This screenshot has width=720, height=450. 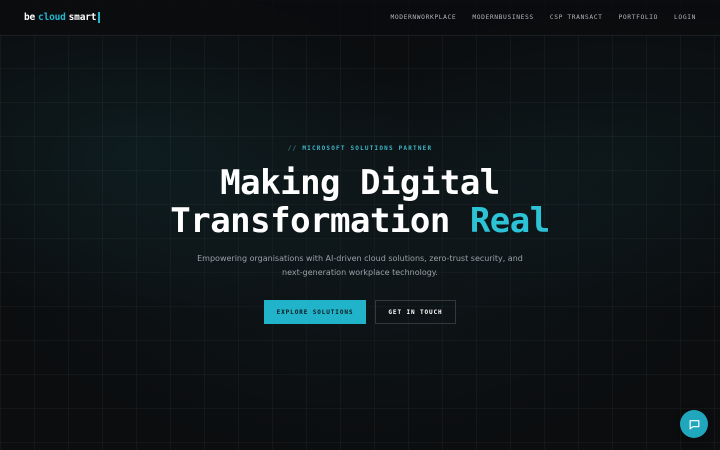 What do you see at coordinates (576, 17) in the screenshot?
I see `nav-item-csp-transact: CSP TRANSACT` at bounding box center [576, 17].